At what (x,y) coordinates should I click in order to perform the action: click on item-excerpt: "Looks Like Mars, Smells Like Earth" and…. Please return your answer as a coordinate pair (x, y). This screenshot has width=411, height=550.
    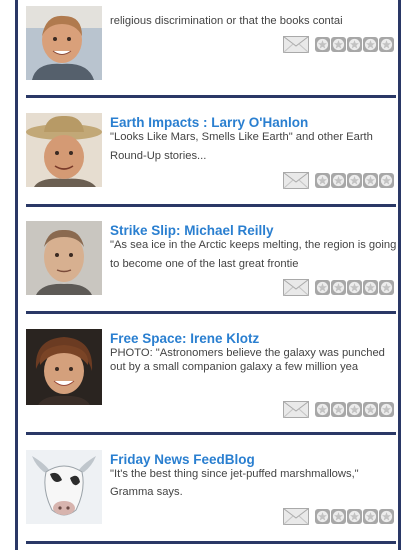
    Looking at the image, I should click on (241, 146).